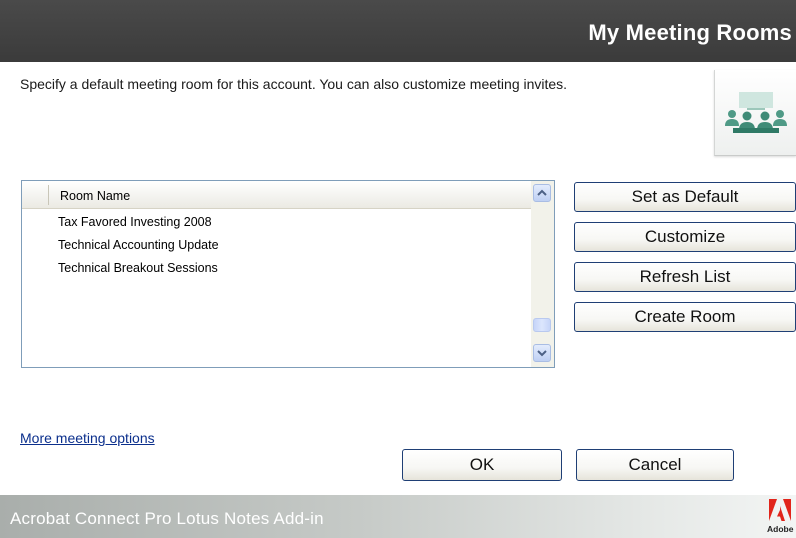 This screenshot has height=538, width=796. Describe the element at coordinates (276, 222) in the screenshot. I see `list-item: Tax Favored Investing 2008` at that location.